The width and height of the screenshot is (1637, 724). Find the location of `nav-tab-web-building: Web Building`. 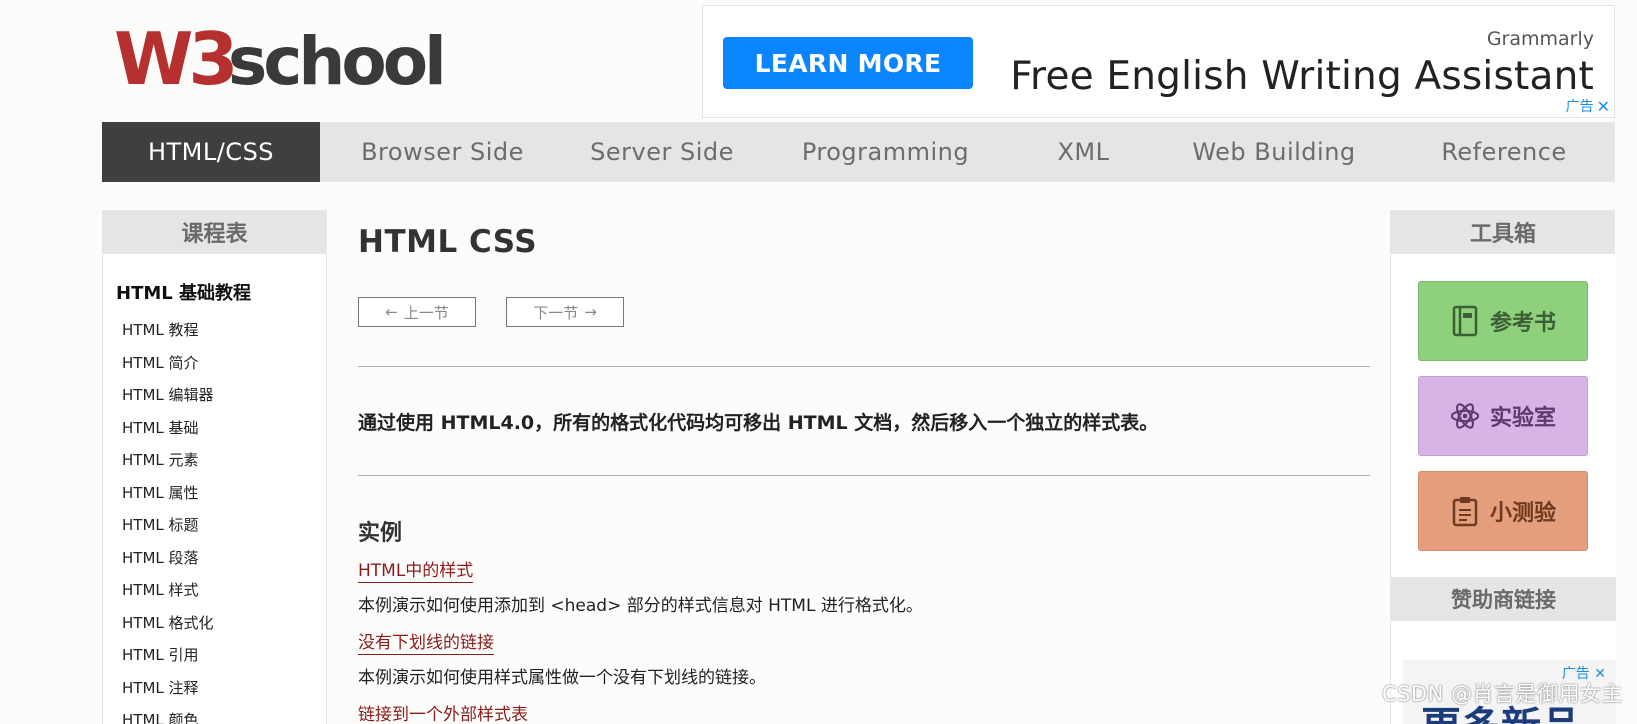

nav-tab-web-building: Web Building is located at coordinates (1274, 152).